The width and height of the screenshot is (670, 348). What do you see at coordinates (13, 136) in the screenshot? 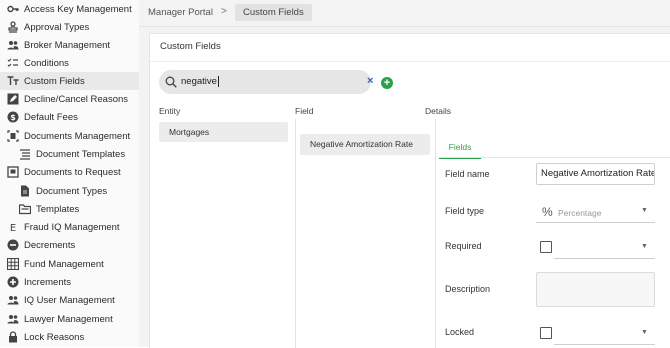
I see `document-frame-icon` at bounding box center [13, 136].